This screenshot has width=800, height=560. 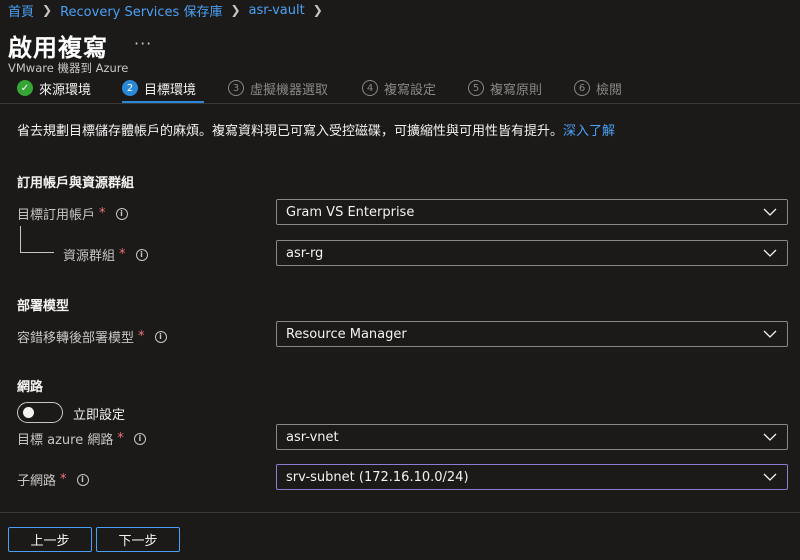 I want to click on dropdown-value: asr-vnet, so click(x=312, y=437).